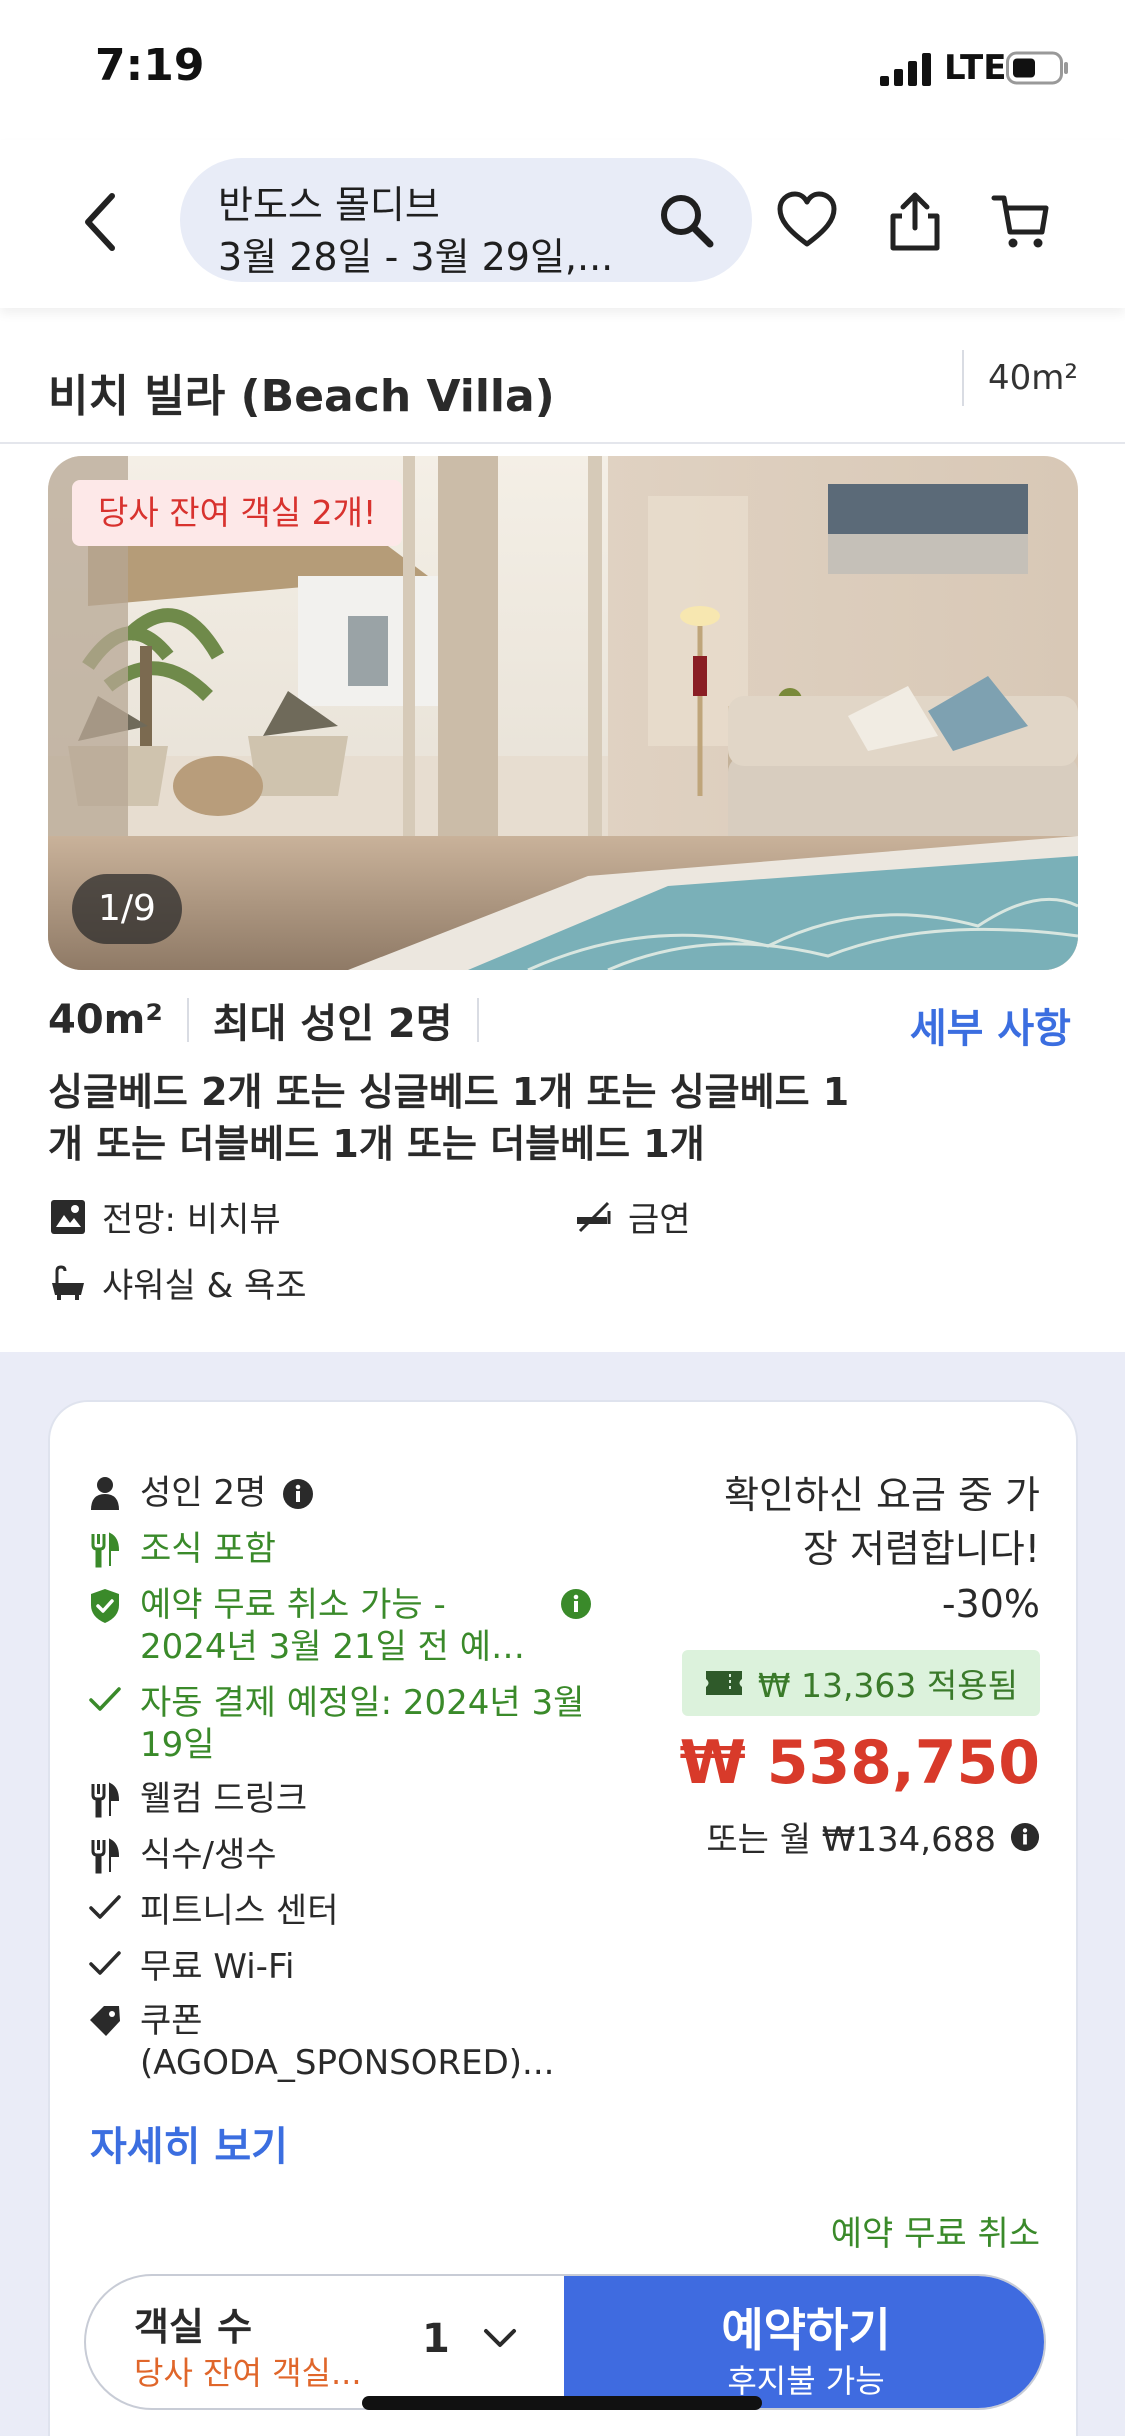 This screenshot has height=2436, width=1125. I want to click on feature-text: 조식 포함, so click(208, 1549).